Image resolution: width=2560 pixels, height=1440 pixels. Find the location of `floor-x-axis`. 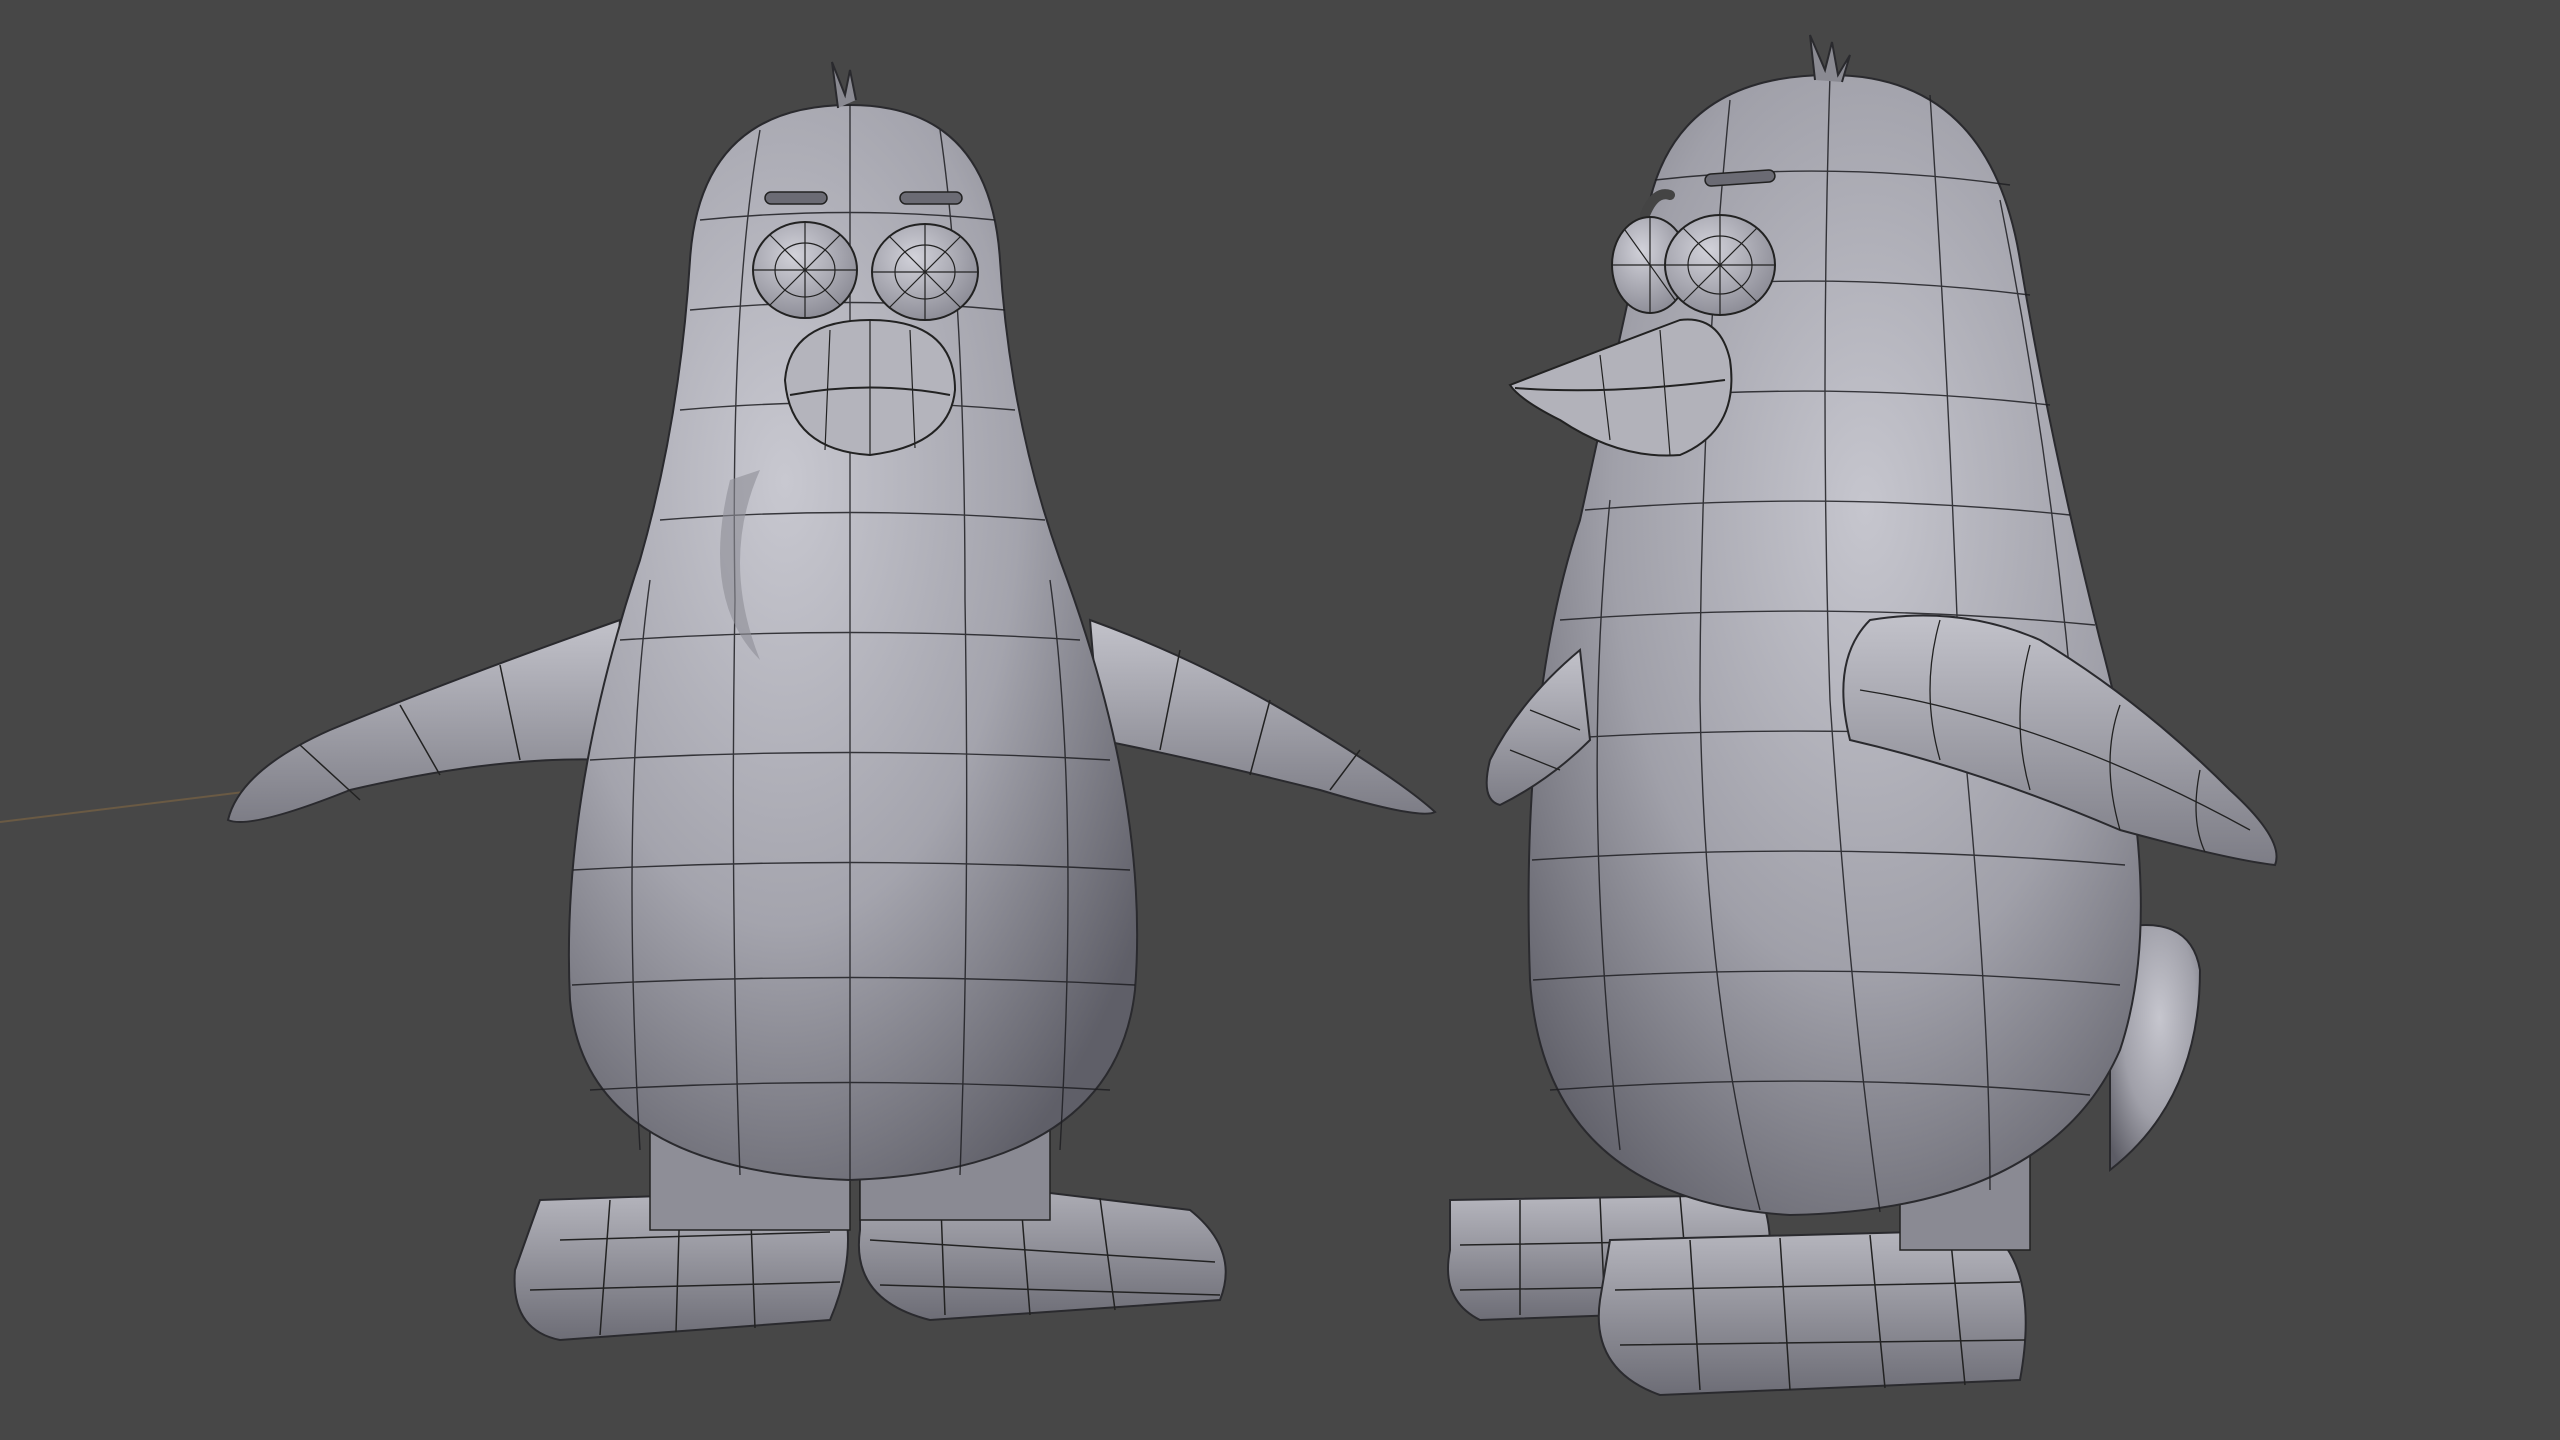

floor-x-axis is located at coordinates (130, 806).